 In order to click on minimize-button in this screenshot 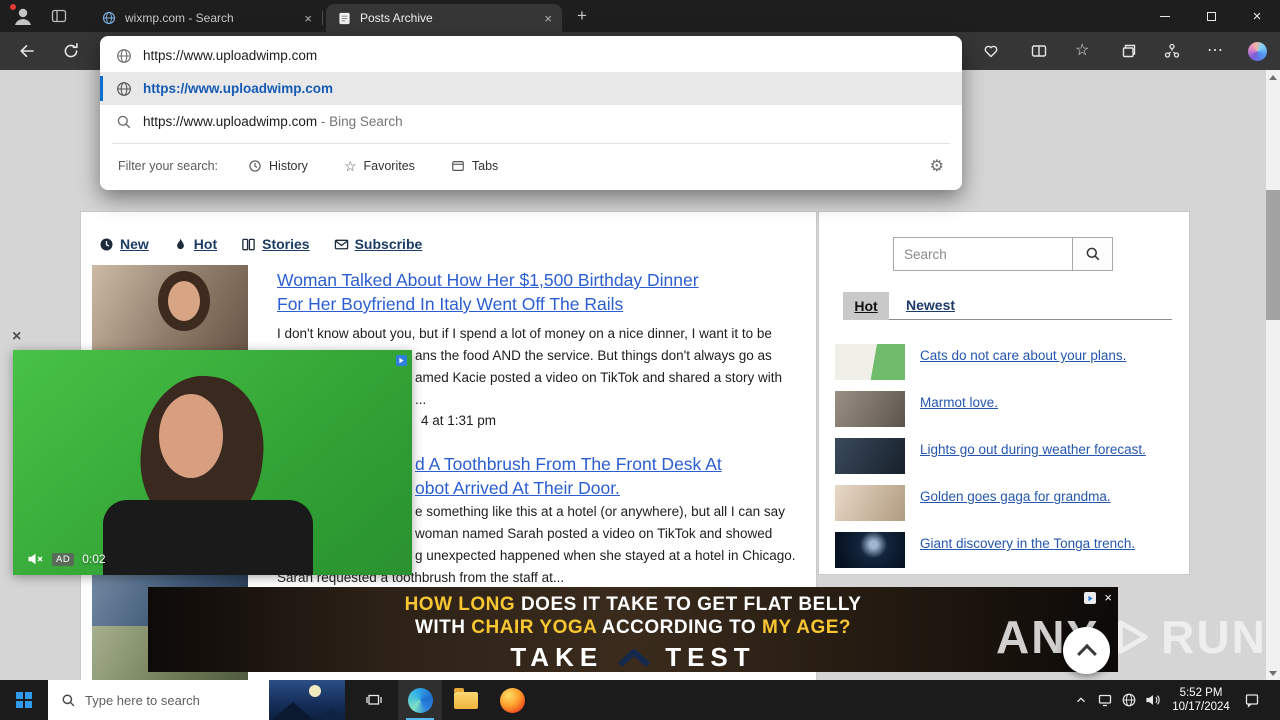, I will do `click(1165, 16)`.